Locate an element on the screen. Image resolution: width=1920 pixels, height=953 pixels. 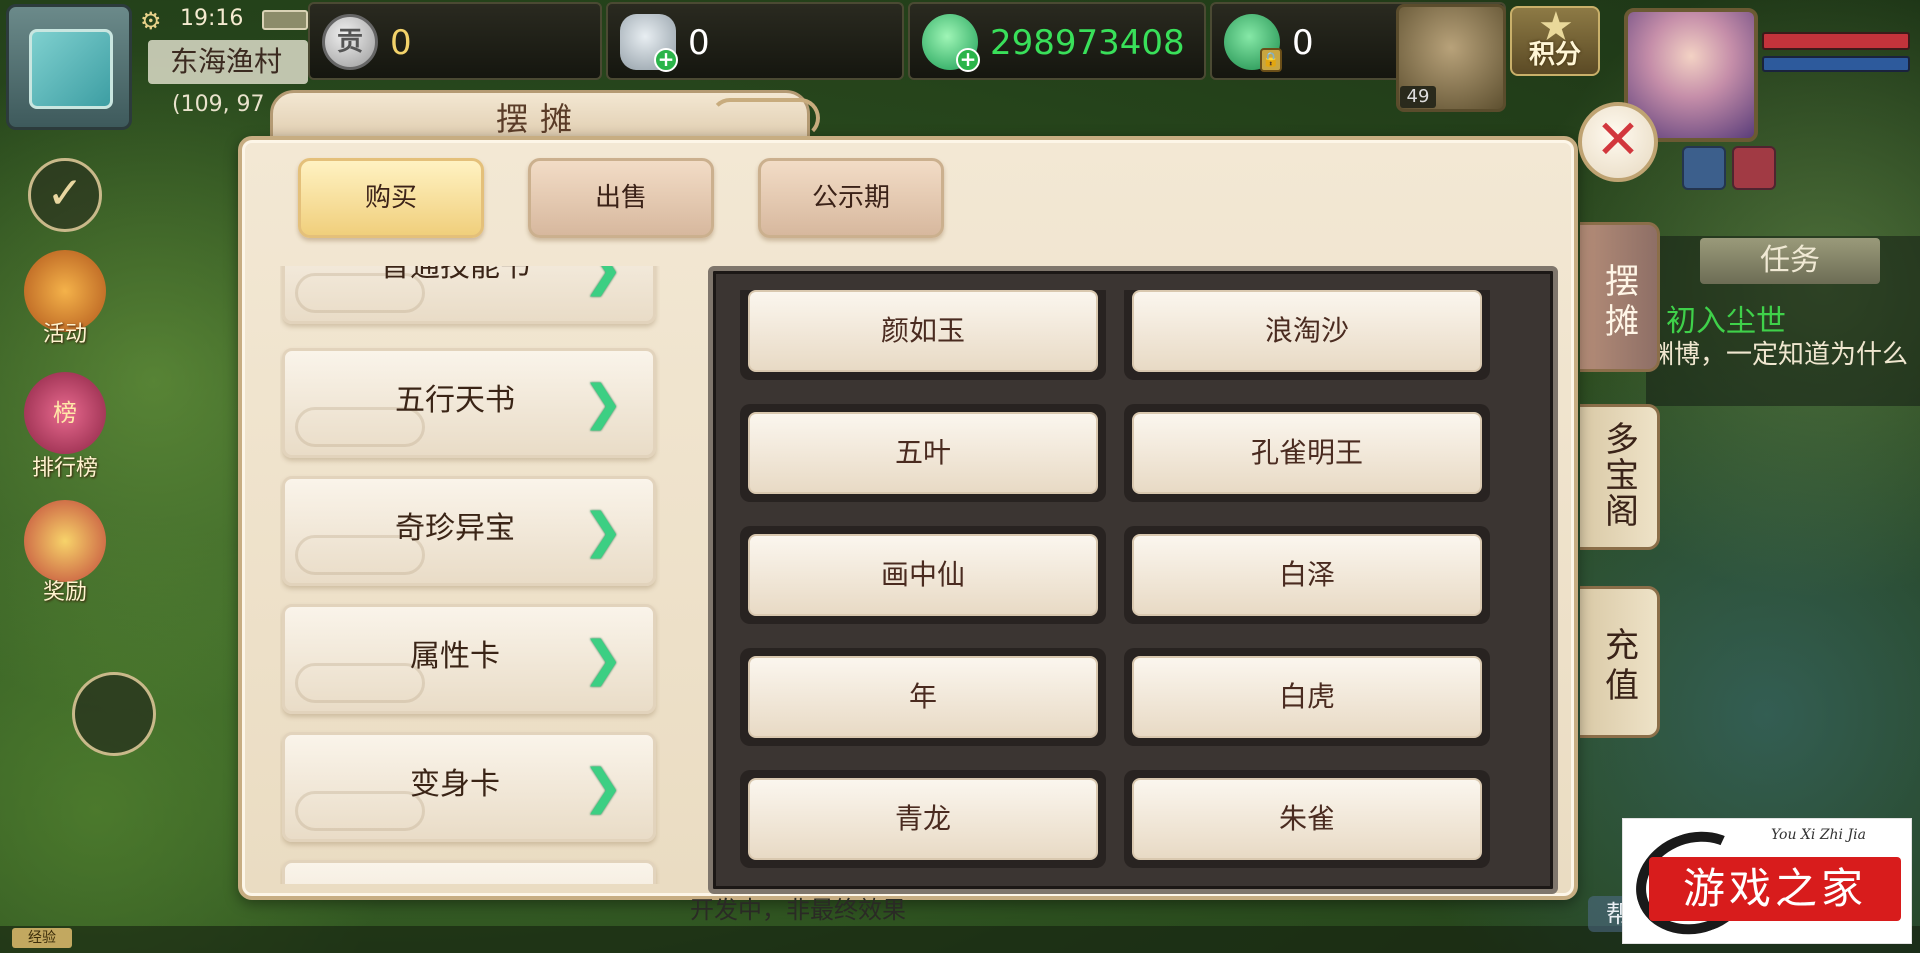
grid-cell: 年 is located at coordinates (923, 697).